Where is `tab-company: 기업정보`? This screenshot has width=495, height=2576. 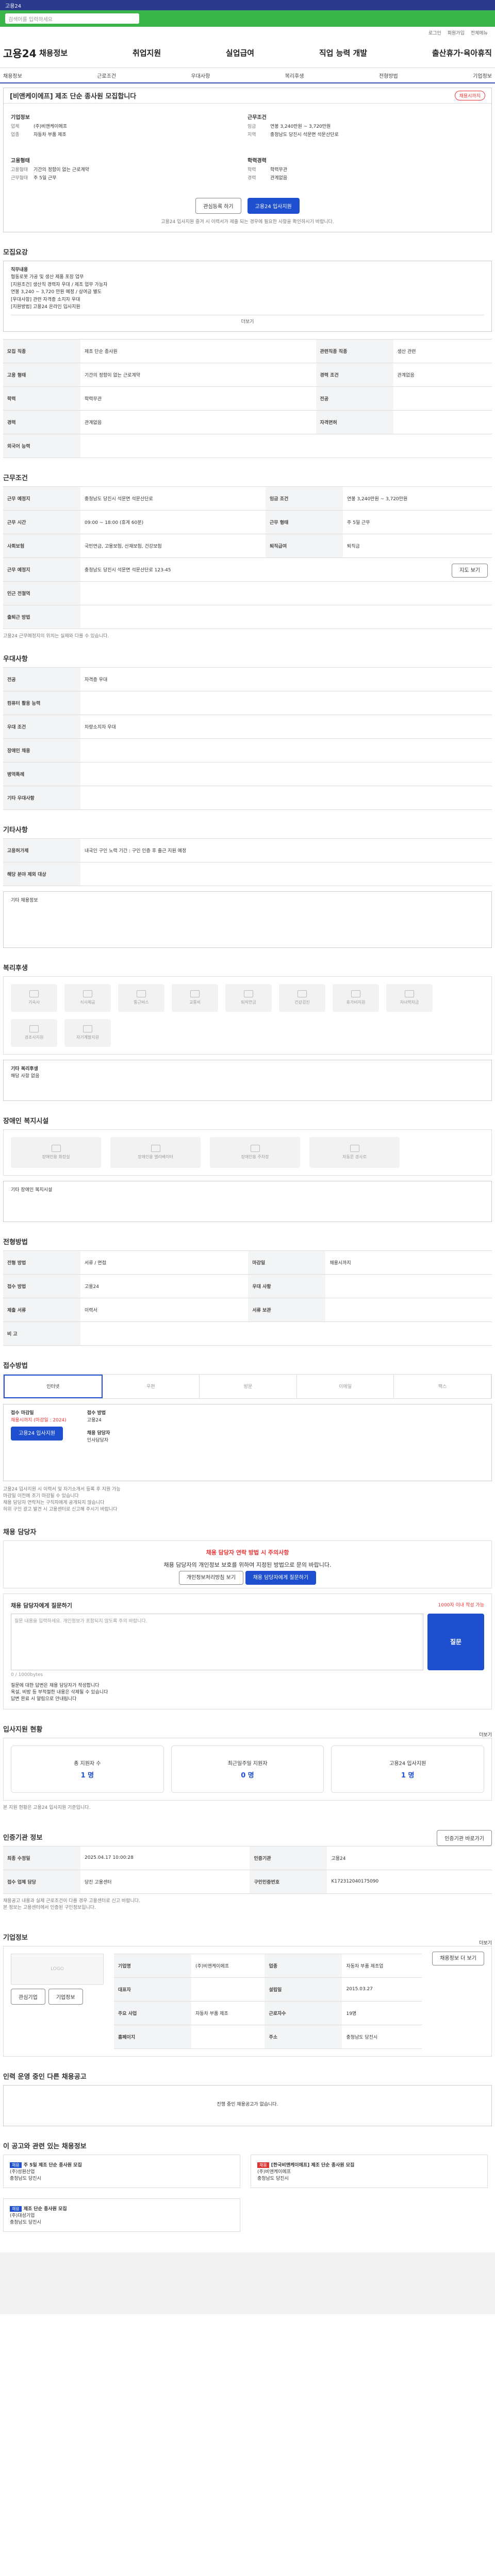
tab-company: 기업정보 is located at coordinates (482, 75).